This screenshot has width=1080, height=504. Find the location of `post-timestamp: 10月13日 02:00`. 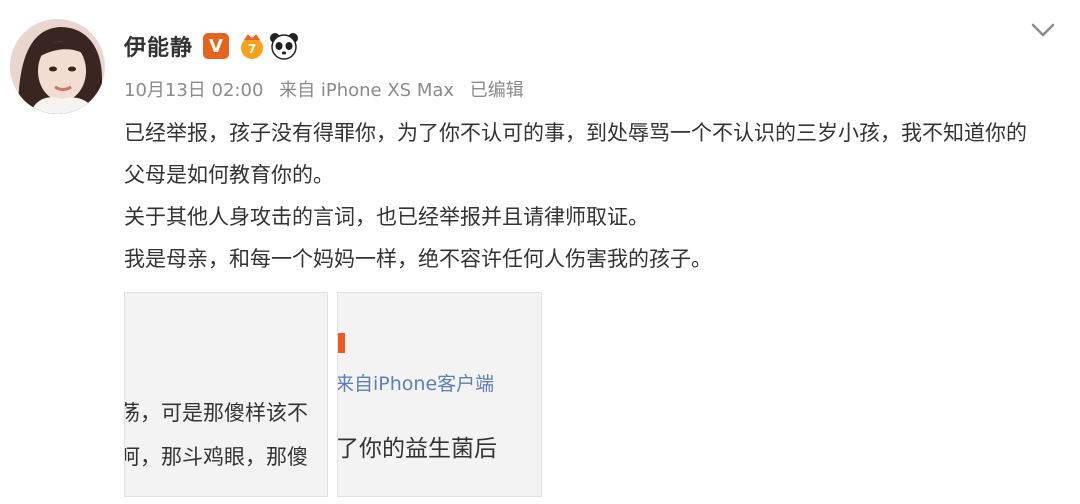

post-timestamp: 10月13日 02:00 is located at coordinates (193, 90).